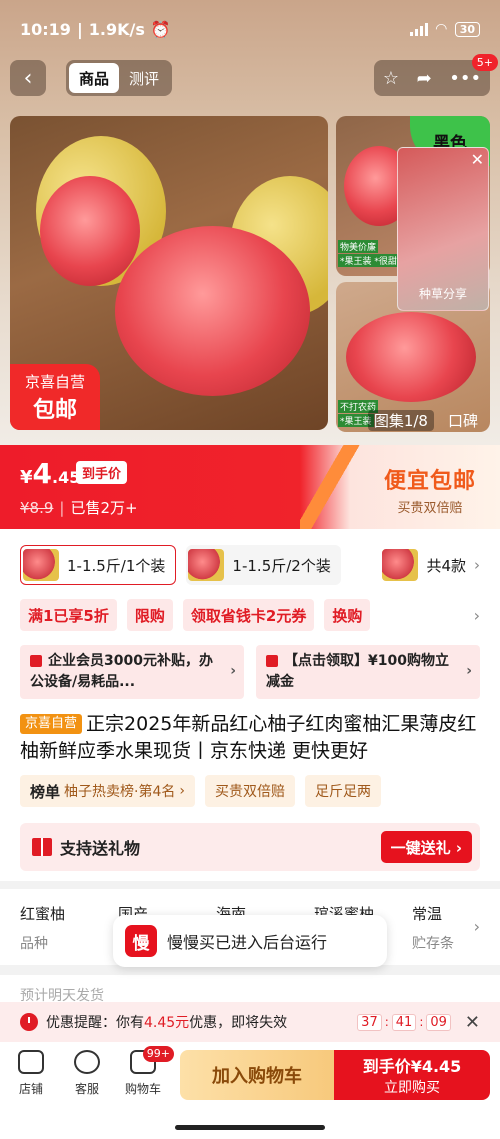  I want to click on send-gift-button: 一键送礼 ›, so click(426, 847).